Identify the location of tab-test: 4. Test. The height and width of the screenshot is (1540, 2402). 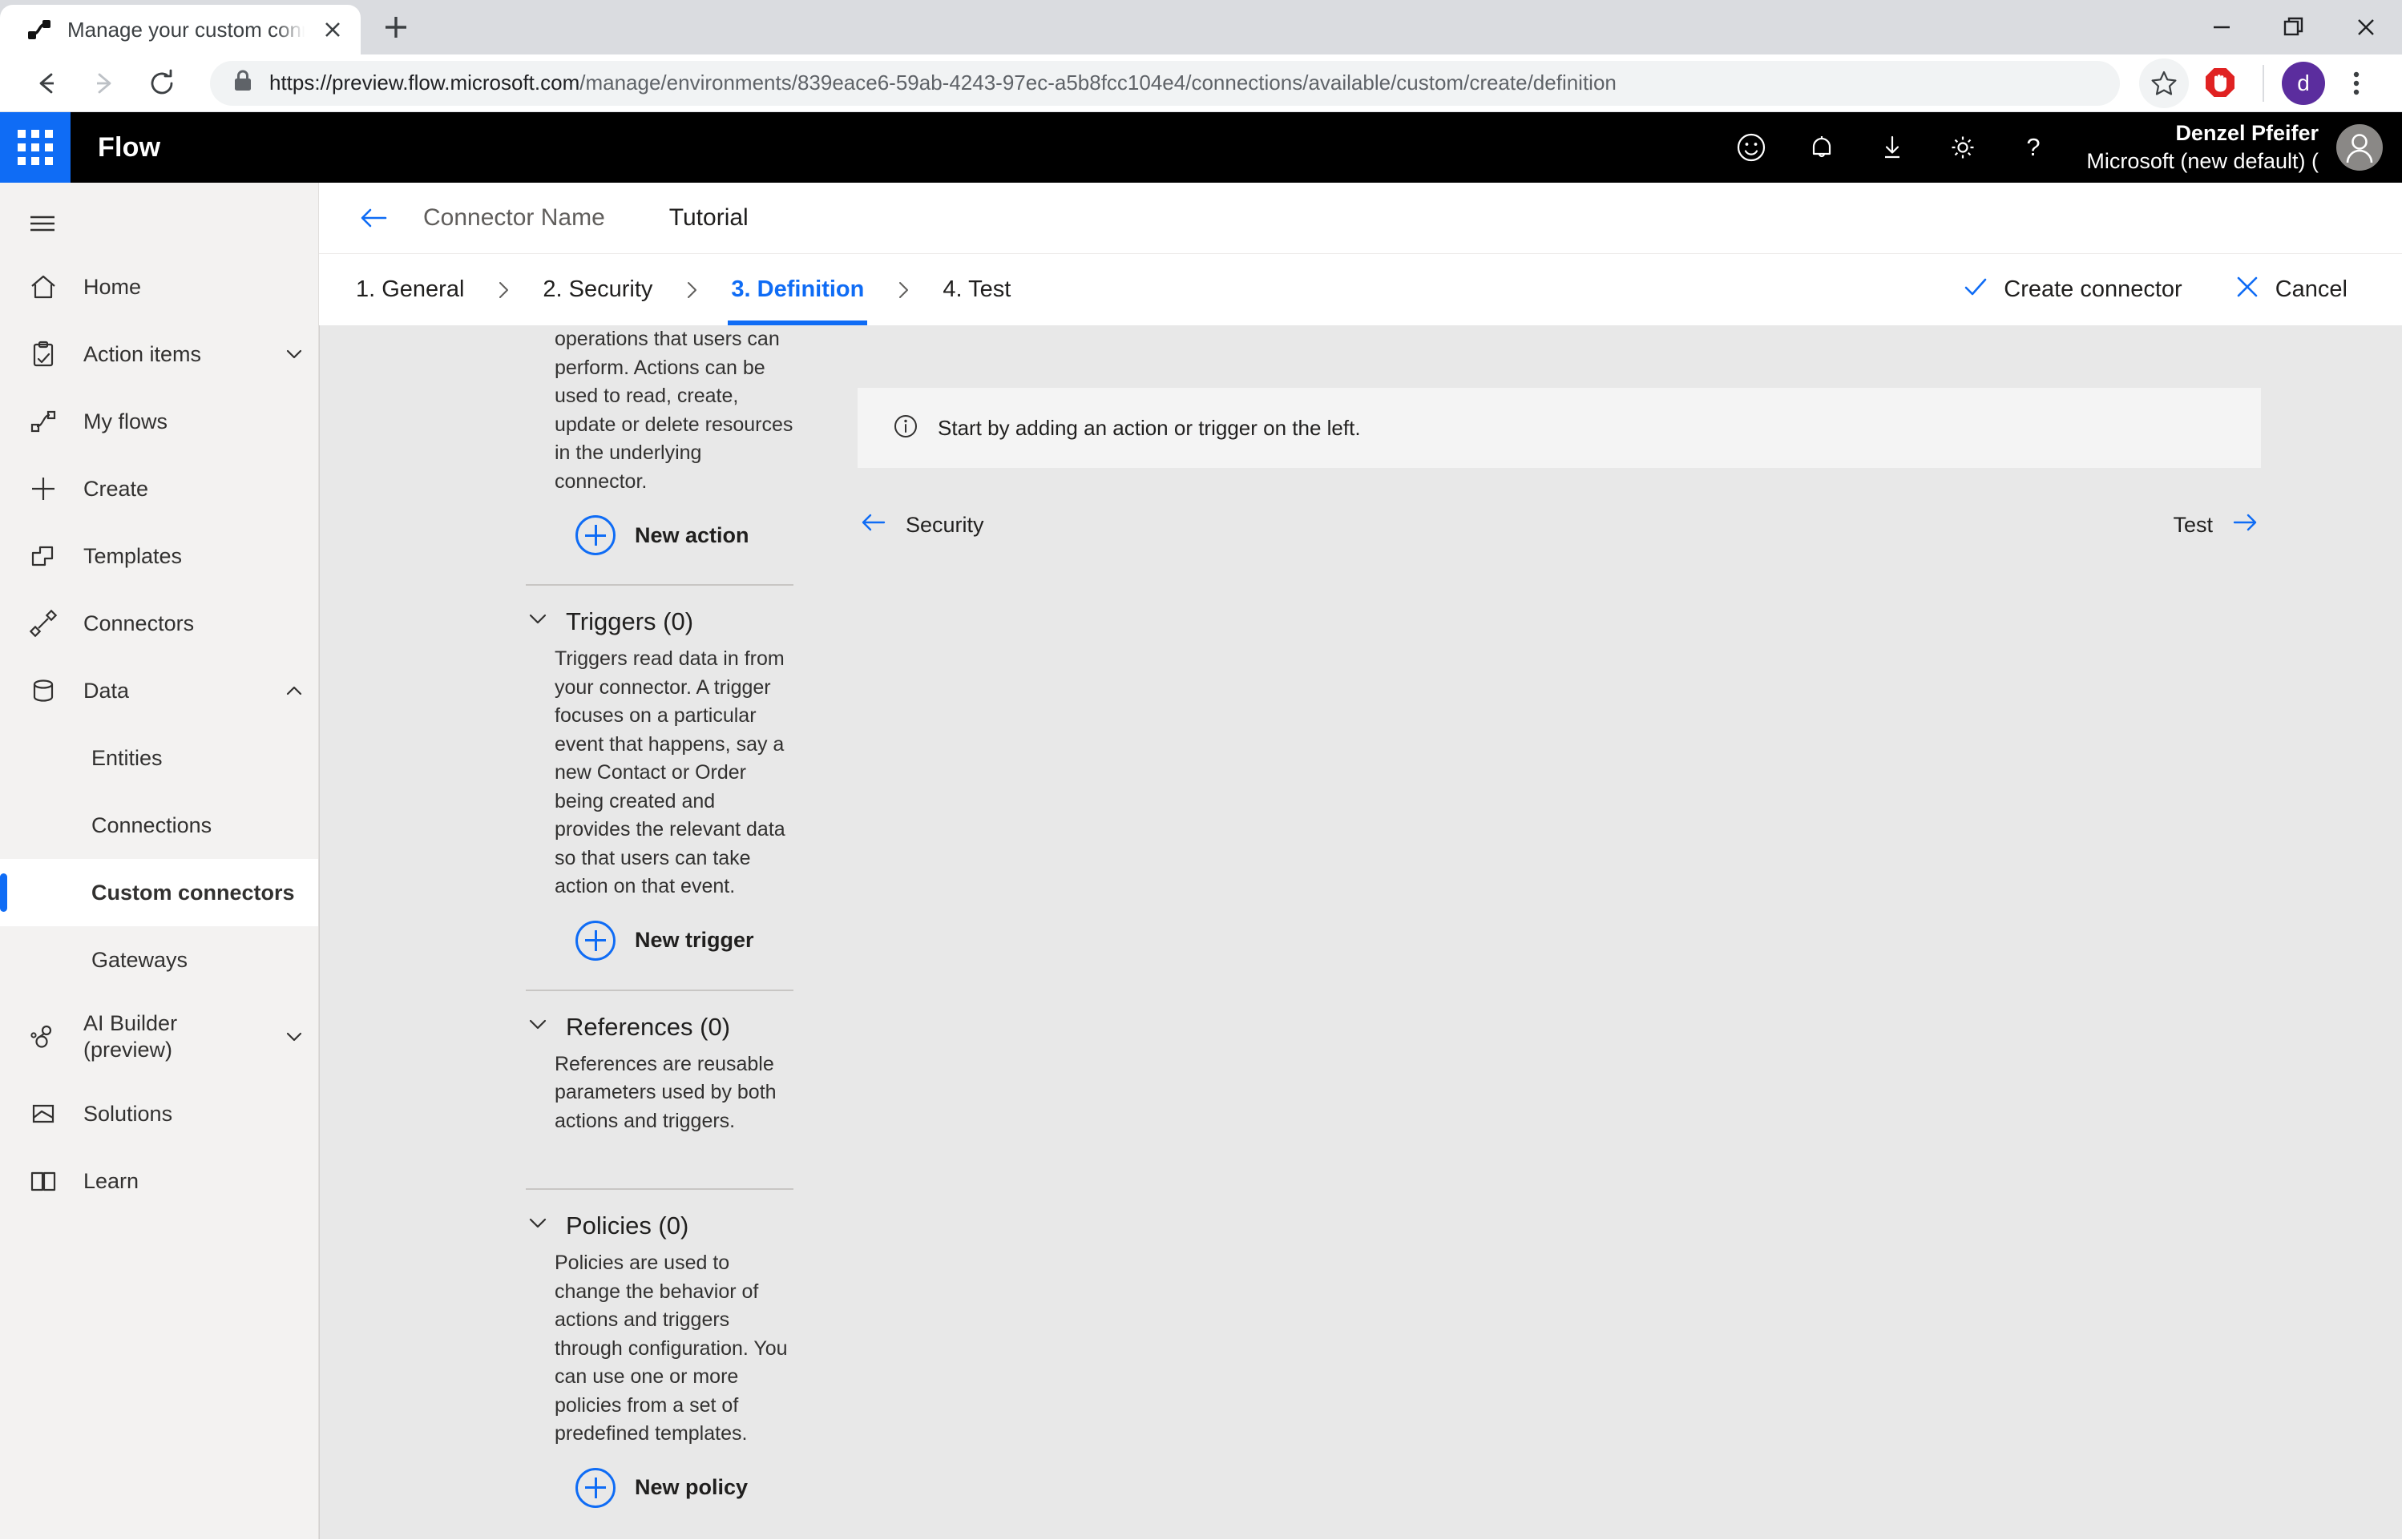
(977, 289).